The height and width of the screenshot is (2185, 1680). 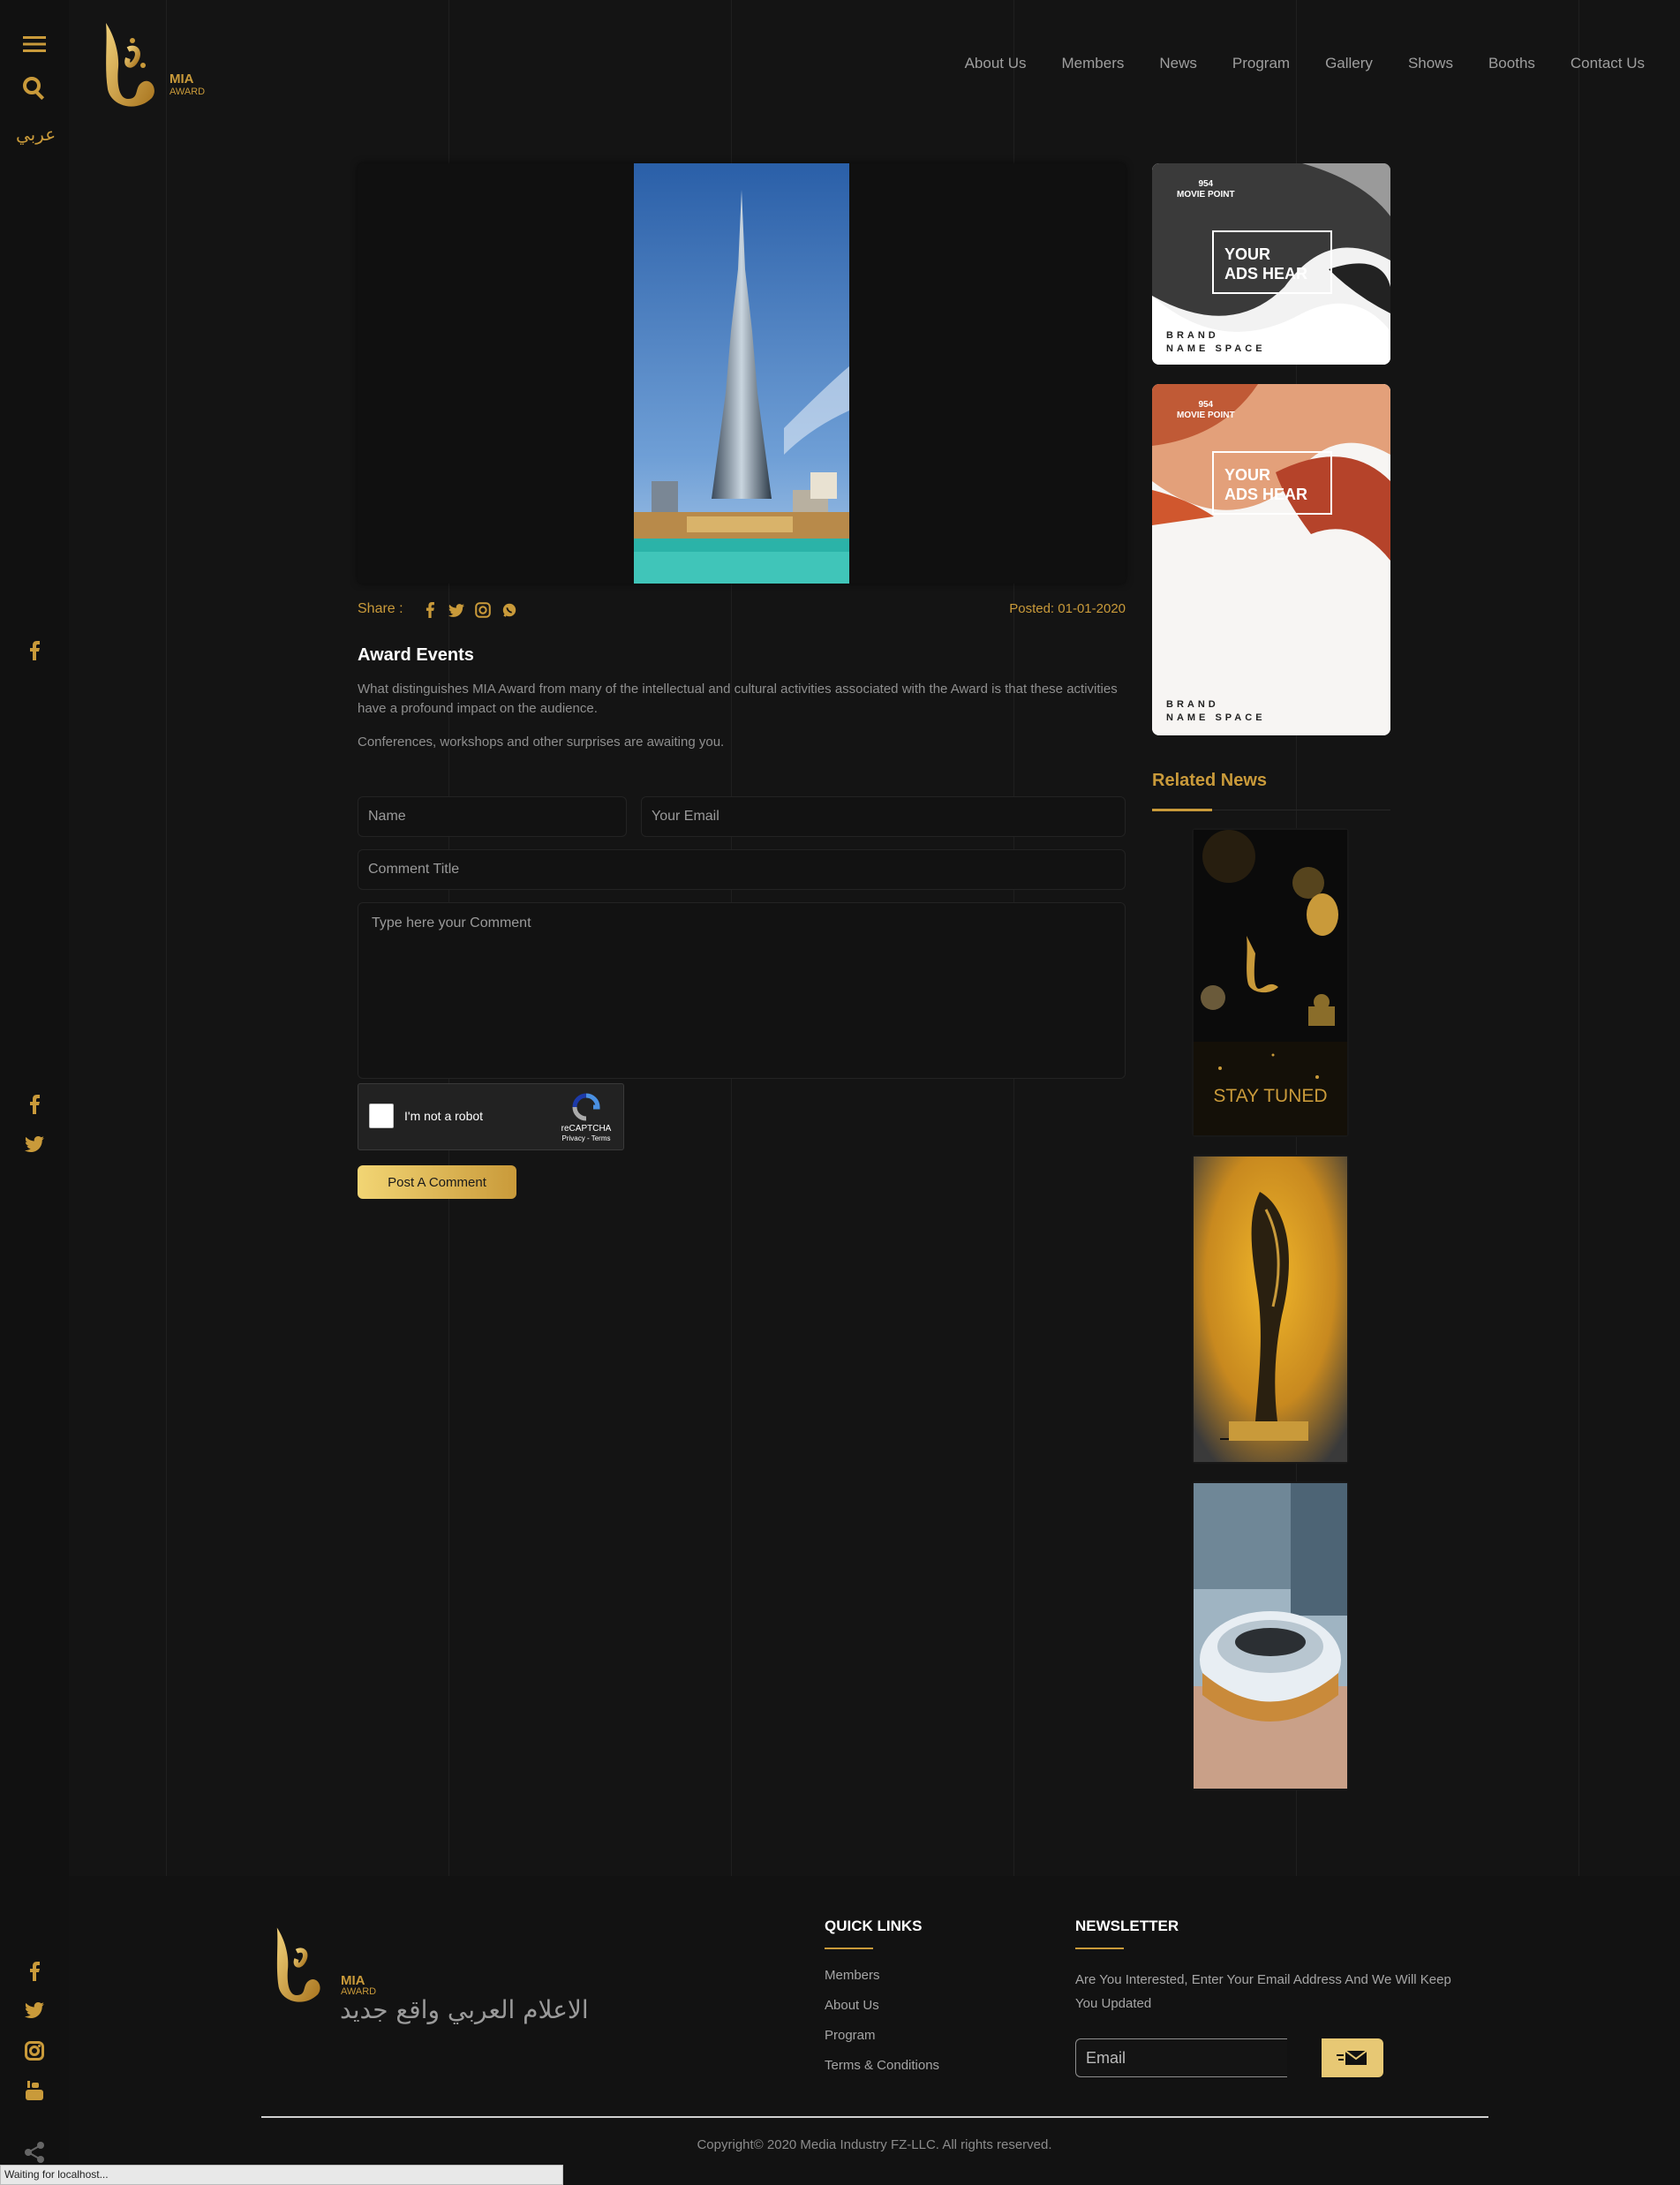 I want to click on search-icon, so click(x=34, y=88).